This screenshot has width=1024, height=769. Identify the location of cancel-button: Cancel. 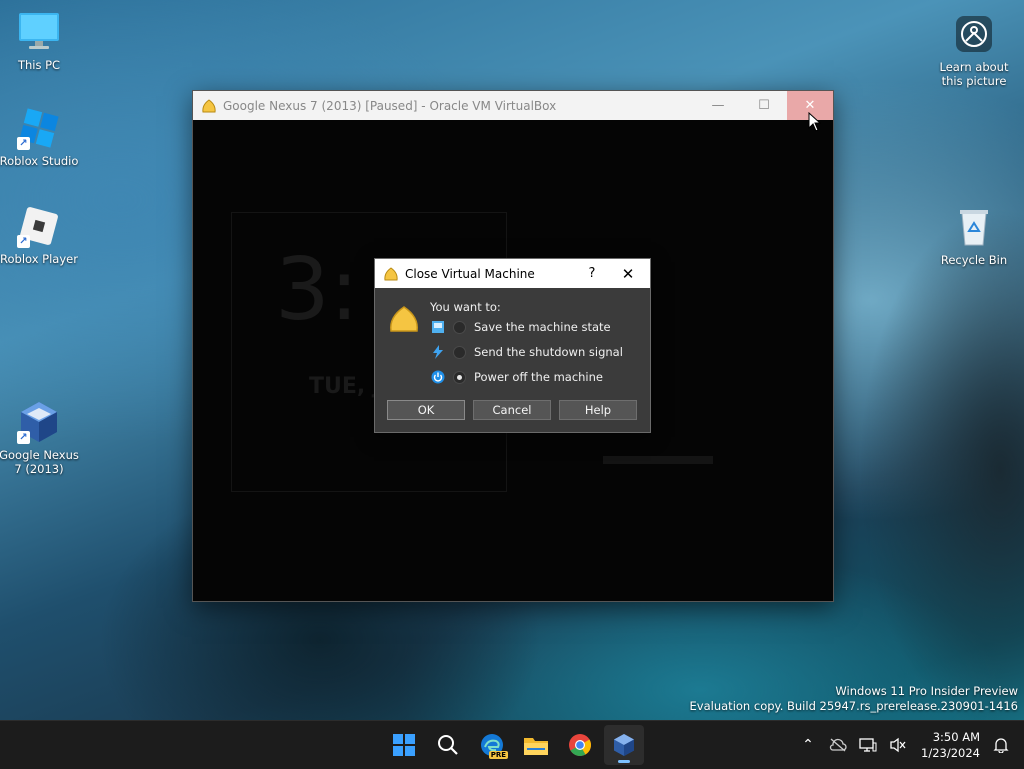
(512, 410).